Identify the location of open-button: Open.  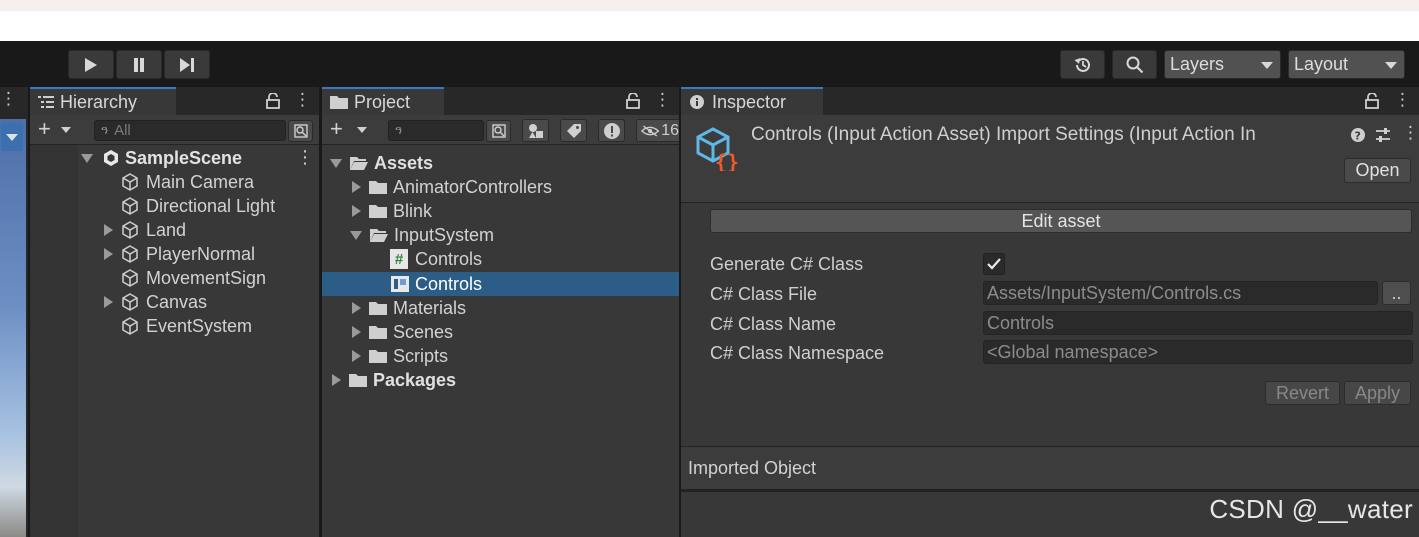
(1377, 170).